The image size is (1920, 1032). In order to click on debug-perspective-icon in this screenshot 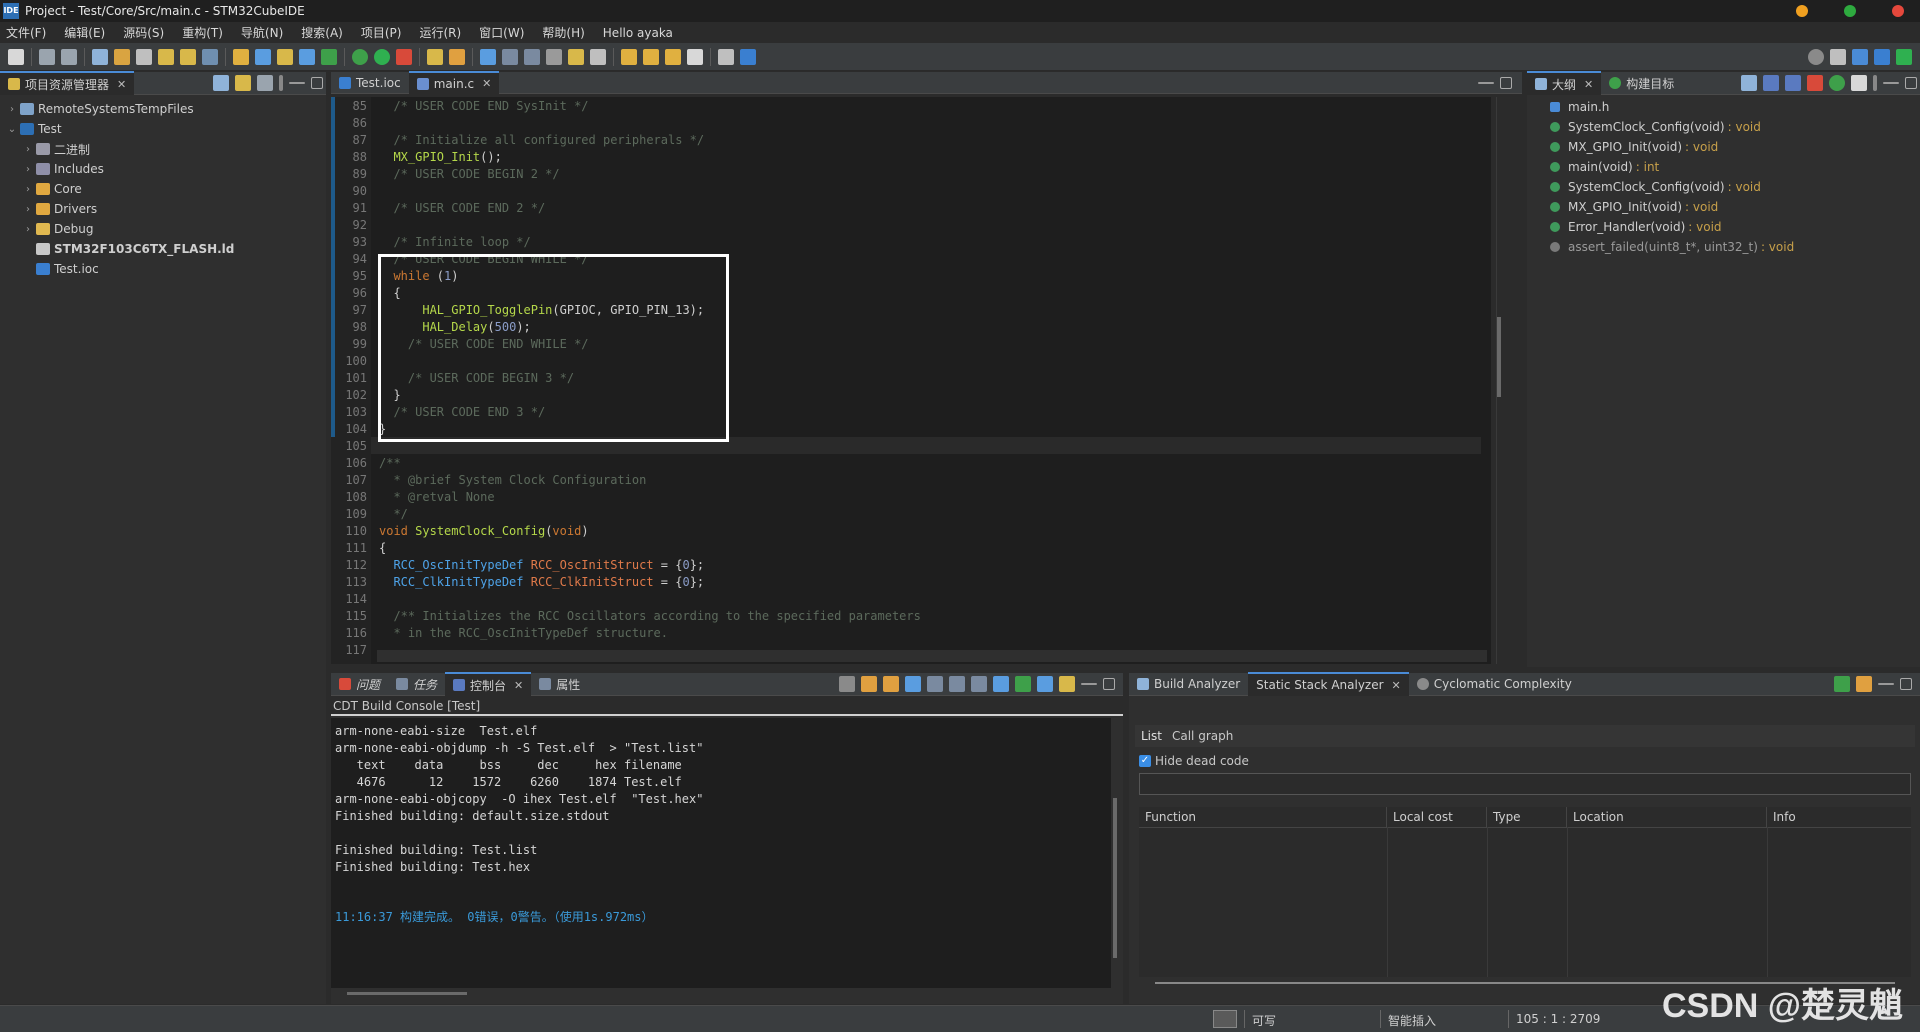, I will do `click(1904, 56)`.